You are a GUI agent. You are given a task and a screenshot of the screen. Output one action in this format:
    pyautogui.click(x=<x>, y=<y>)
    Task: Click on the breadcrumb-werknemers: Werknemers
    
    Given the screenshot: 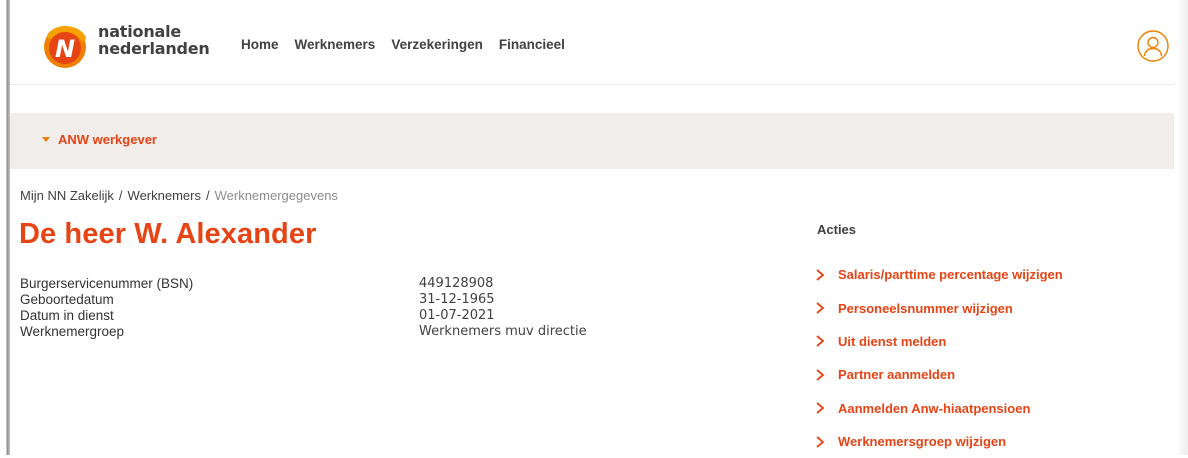 What is the action you would take?
    pyautogui.click(x=164, y=195)
    